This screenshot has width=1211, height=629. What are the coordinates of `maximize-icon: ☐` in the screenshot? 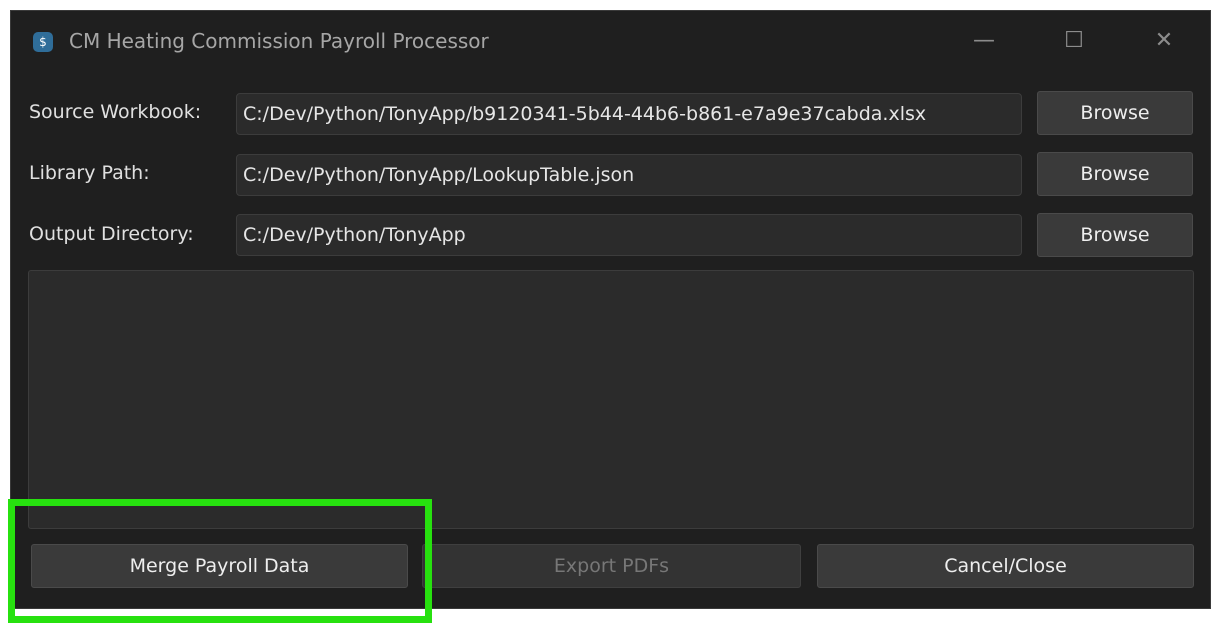 It's located at (1074, 41).